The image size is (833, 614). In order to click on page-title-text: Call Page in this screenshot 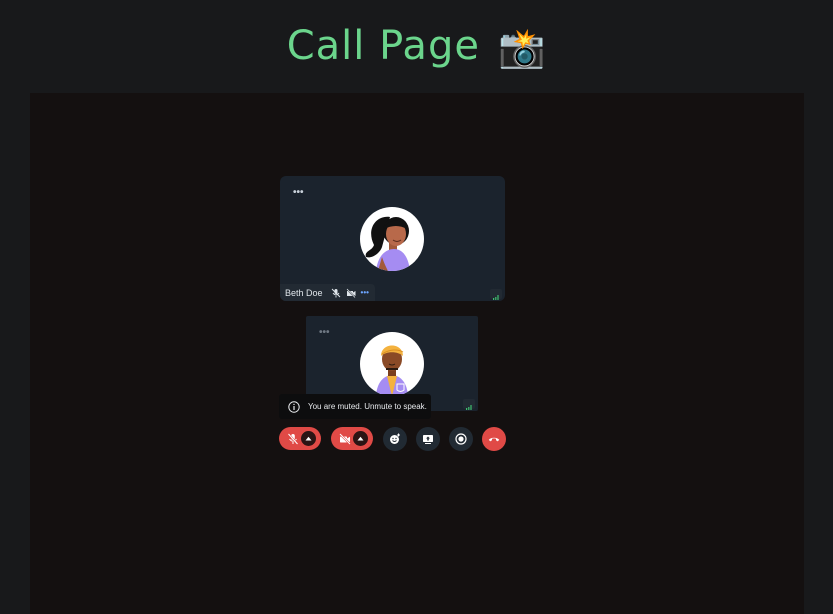, I will do `click(383, 46)`.